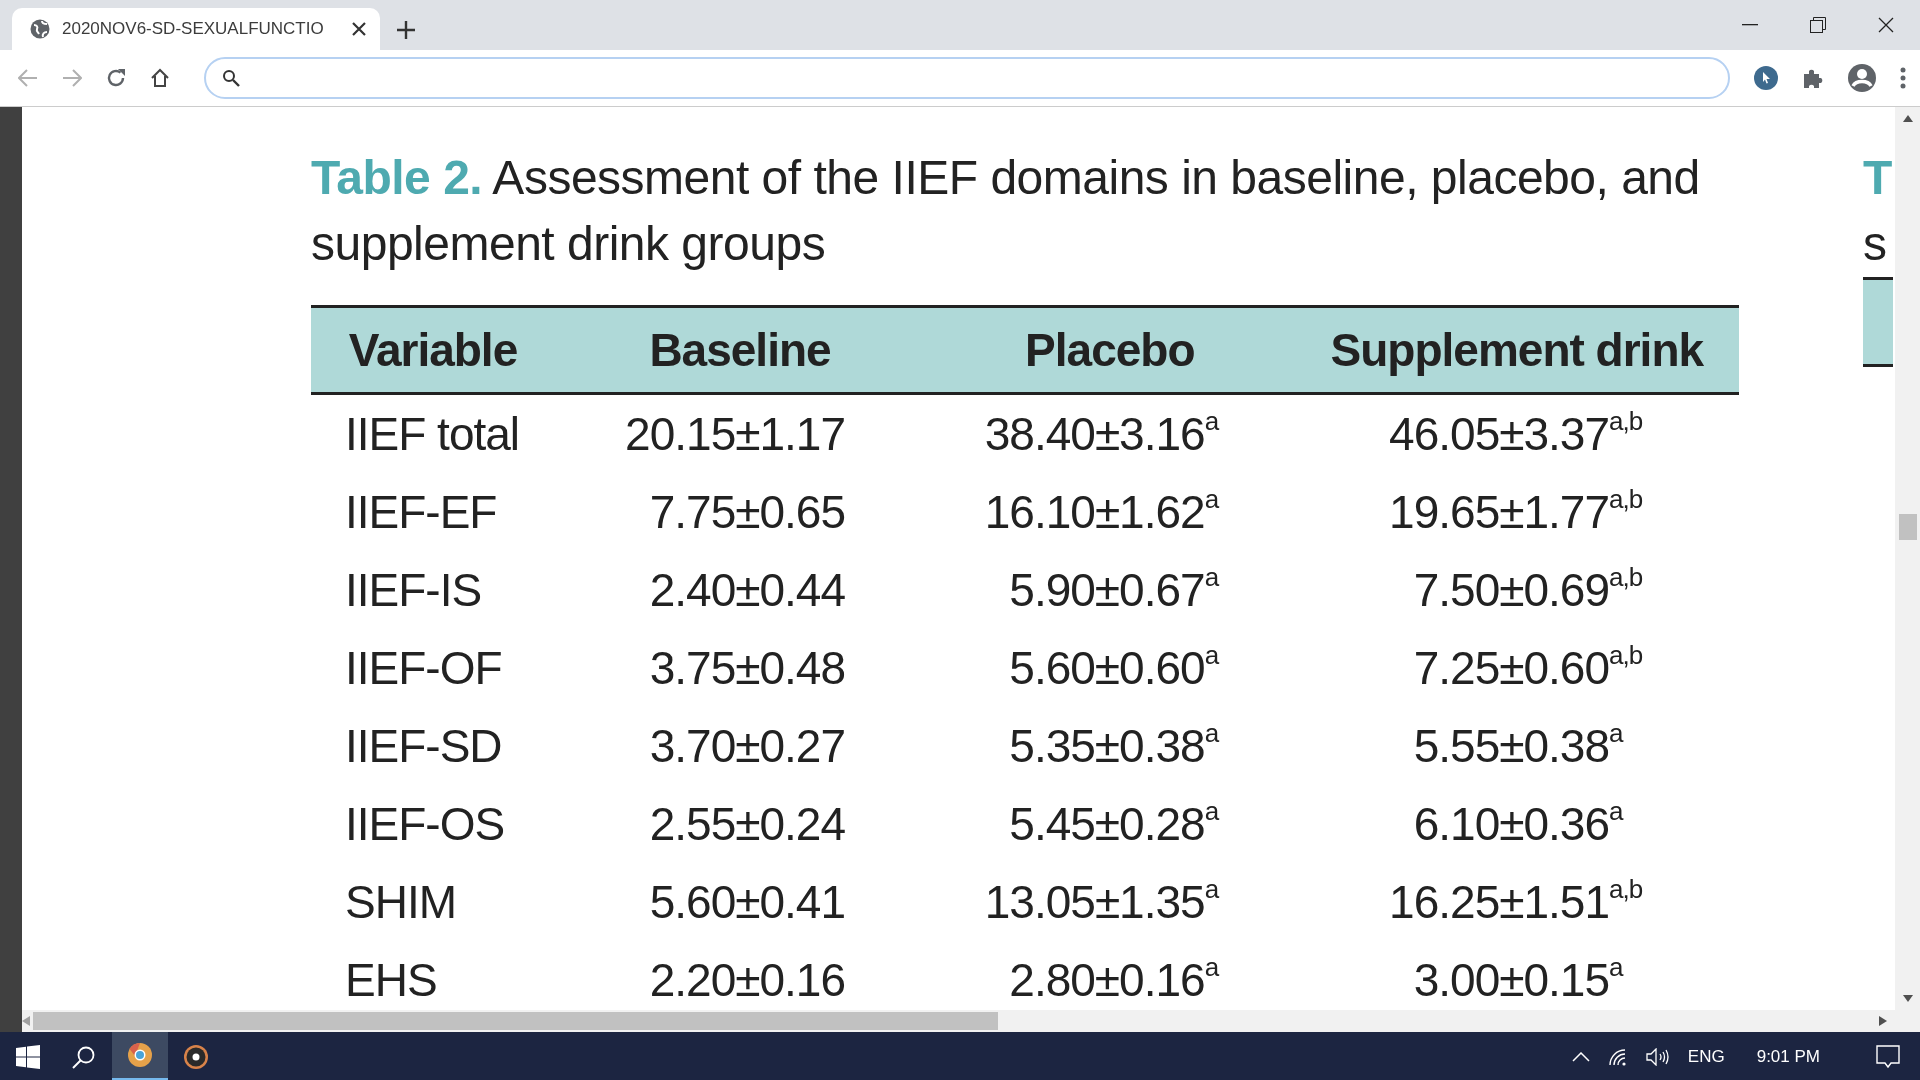 The image size is (1920, 1080). What do you see at coordinates (1907, 569) in the screenshot?
I see `vertical-scrollbar` at bounding box center [1907, 569].